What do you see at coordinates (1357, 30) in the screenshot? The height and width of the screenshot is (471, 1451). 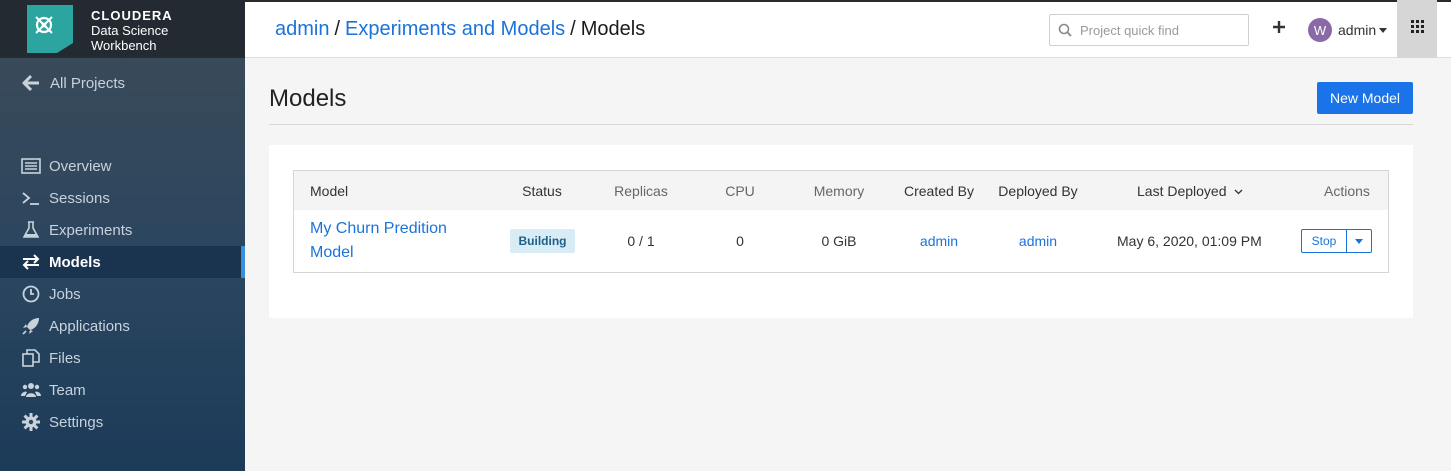 I see `user-name: admin` at bounding box center [1357, 30].